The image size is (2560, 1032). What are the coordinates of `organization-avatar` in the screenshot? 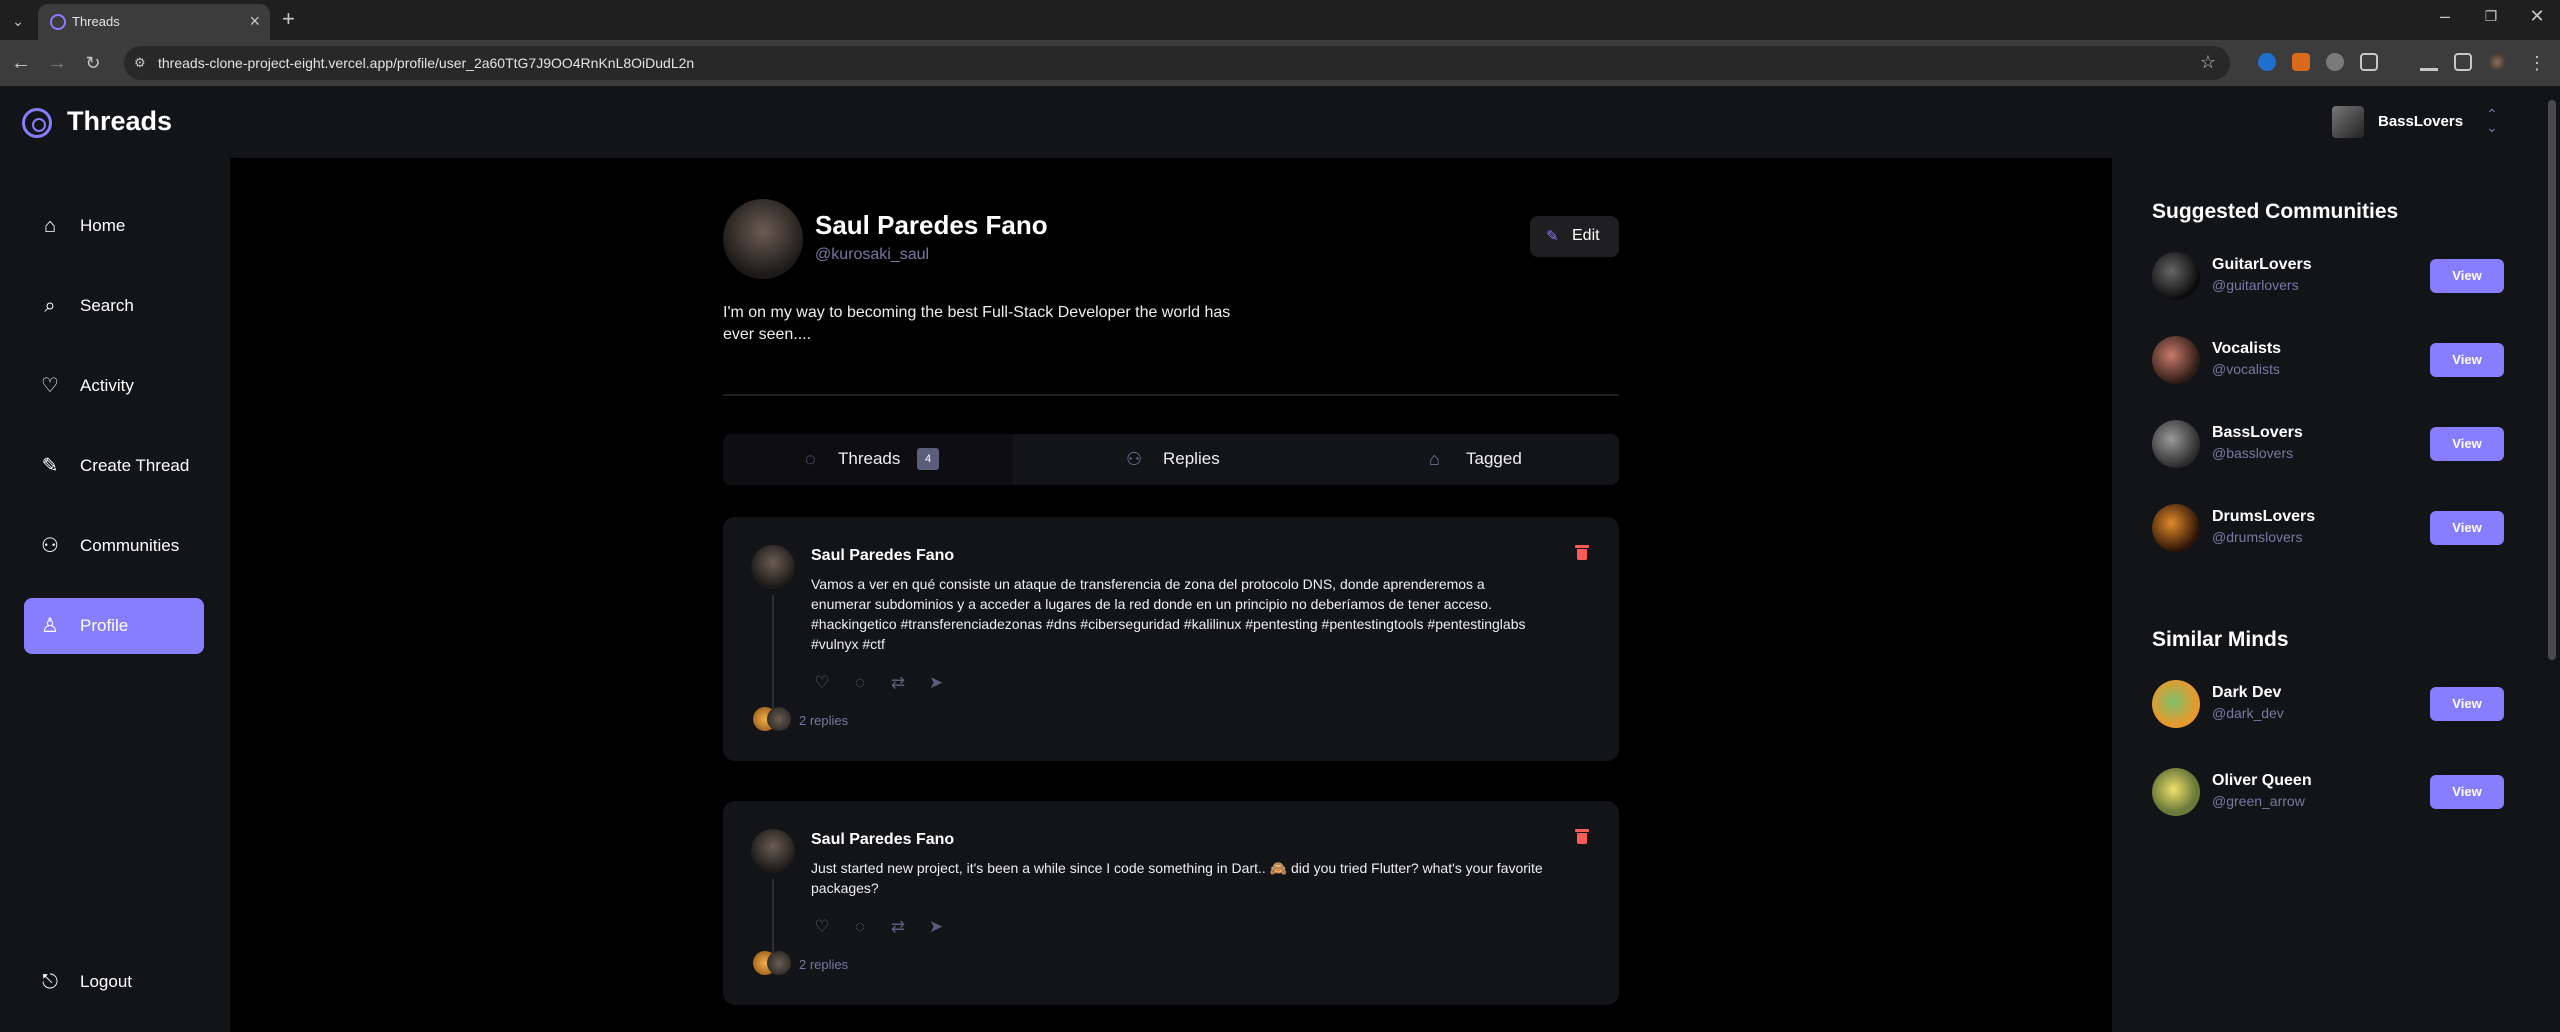 It's located at (2348, 122).